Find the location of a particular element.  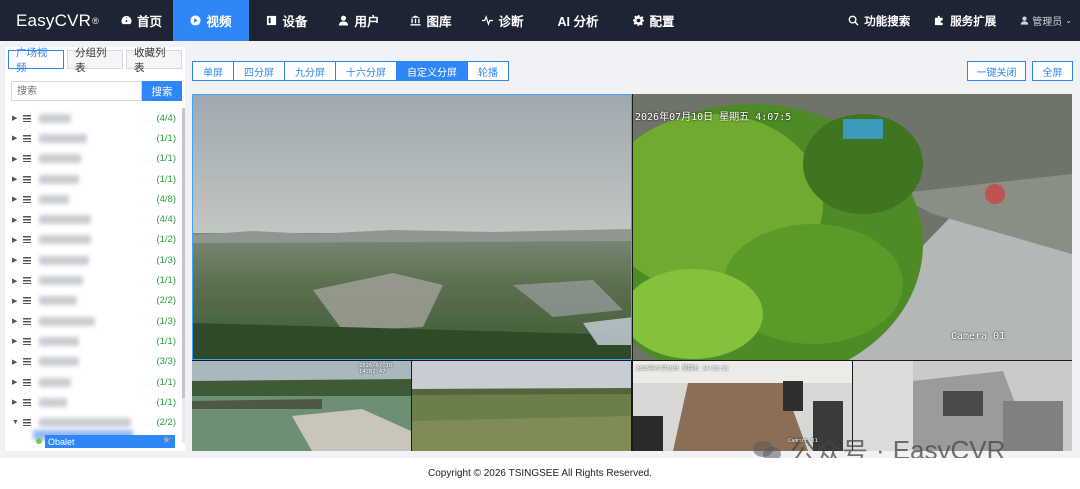

layout-nine-button: 九分屏 is located at coordinates (310, 71).